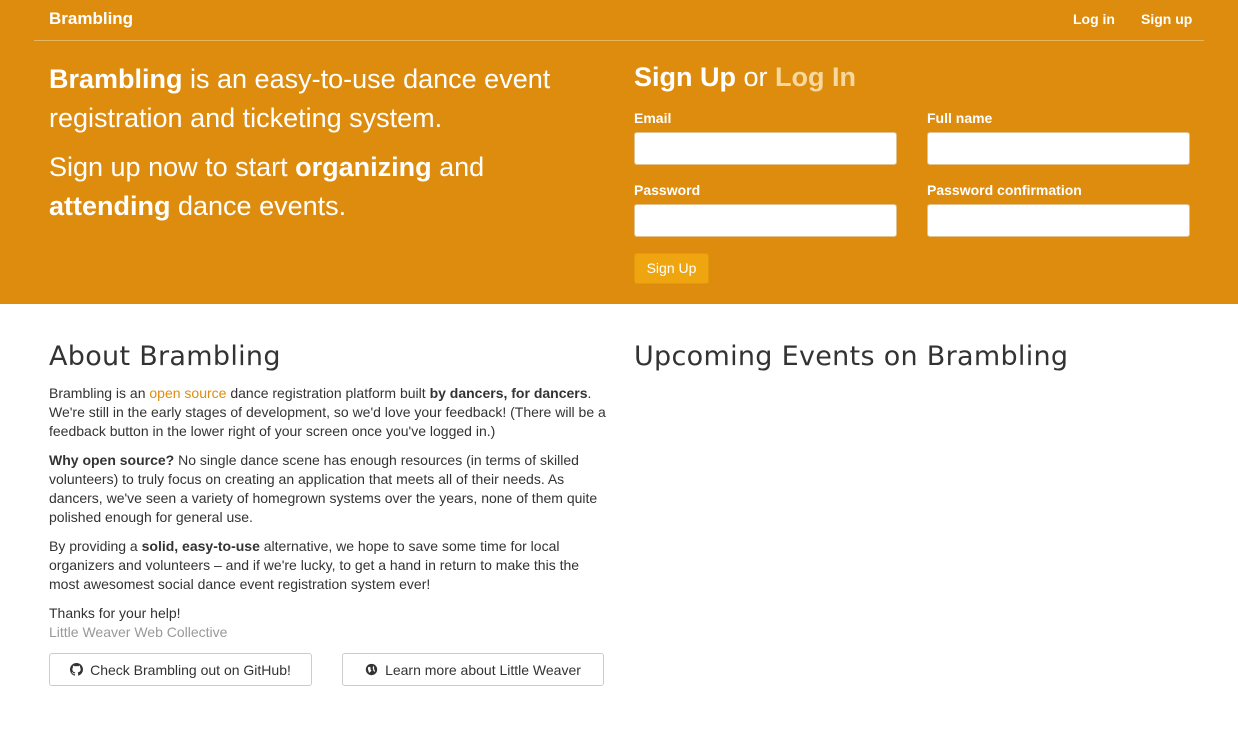 This screenshot has height=748, width=1238. I want to click on signup-heading: Sign Up or Log In, so click(745, 77).